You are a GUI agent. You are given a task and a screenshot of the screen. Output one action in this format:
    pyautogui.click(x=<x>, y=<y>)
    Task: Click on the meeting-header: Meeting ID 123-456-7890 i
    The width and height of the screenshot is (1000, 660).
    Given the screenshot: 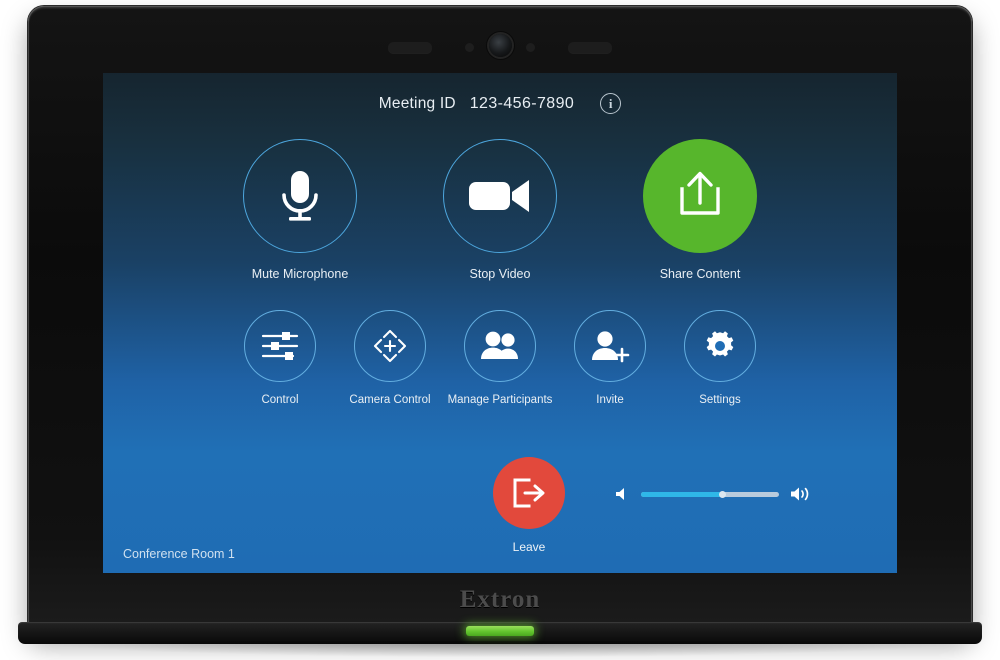 What is the action you would take?
    pyautogui.click(x=500, y=103)
    